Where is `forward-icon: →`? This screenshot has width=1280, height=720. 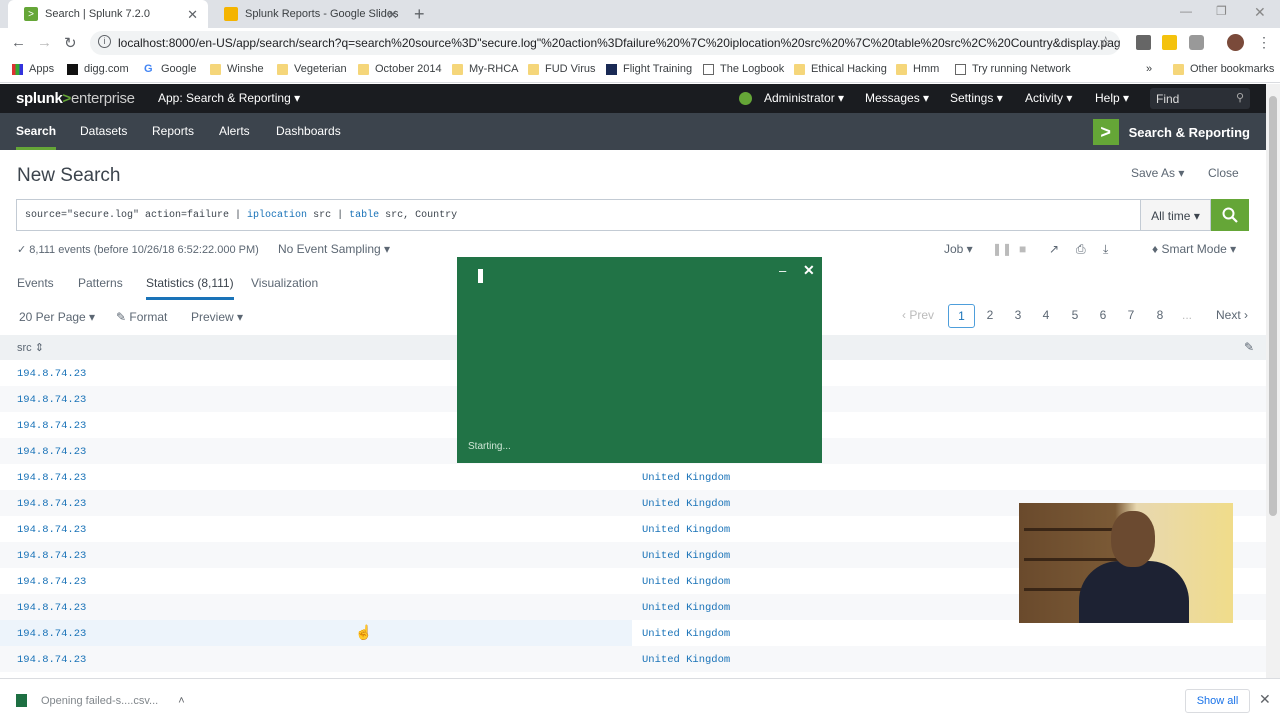
forward-icon: → is located at coordinates (44, 42).